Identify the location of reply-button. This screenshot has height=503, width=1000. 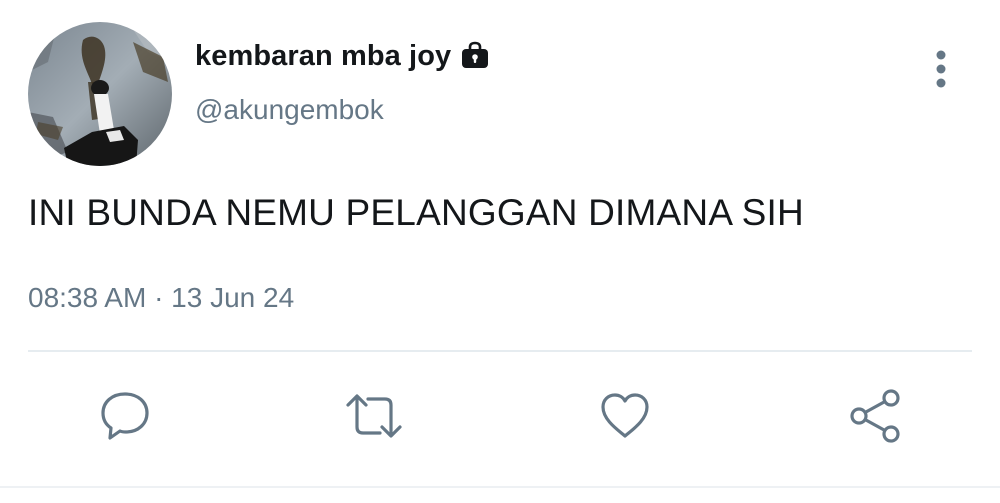
(125, 418).